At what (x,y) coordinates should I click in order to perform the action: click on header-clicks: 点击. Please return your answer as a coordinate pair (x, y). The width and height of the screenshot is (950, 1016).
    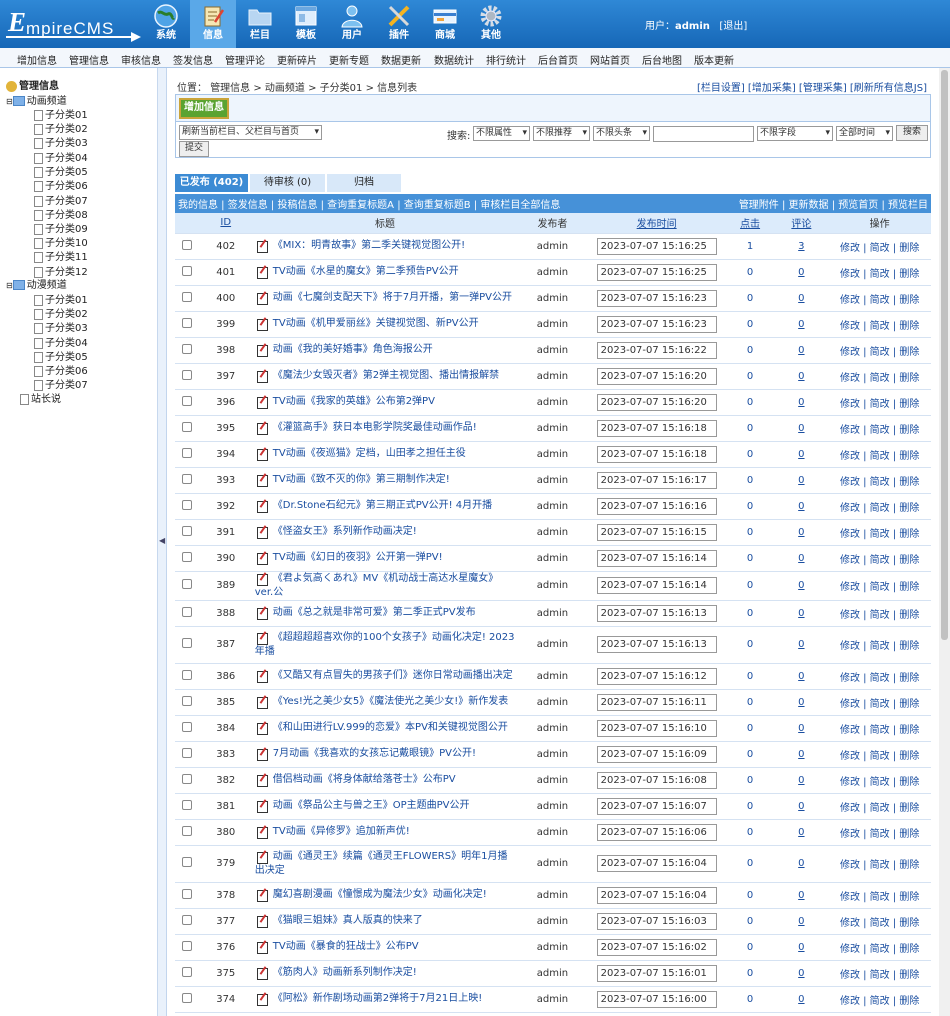
    Looking at the image, I should click on (750, 224).